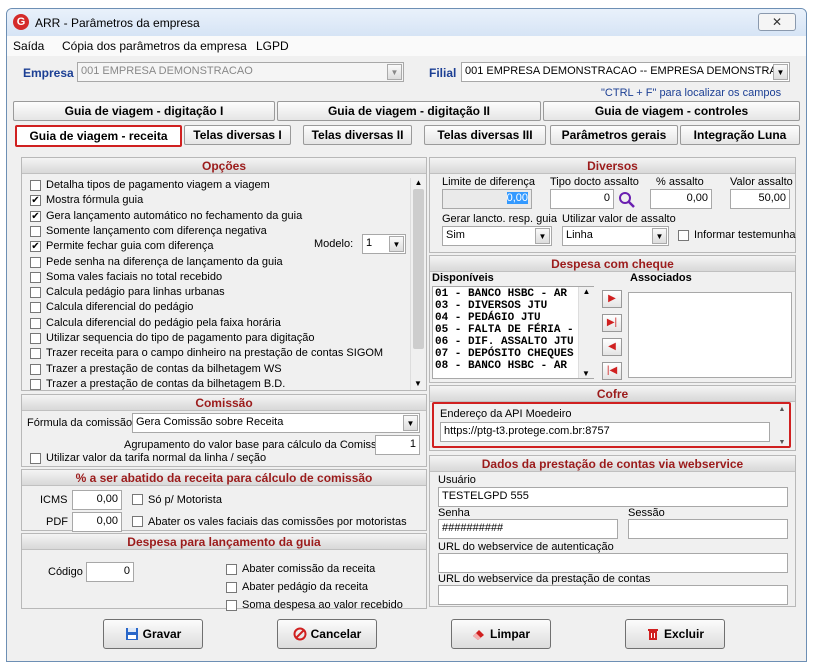  Describe the element at coordinates (513, 306) in the screenshot. I see `cheque-list-item: 03 - DIVERSOS JTU` at that location.